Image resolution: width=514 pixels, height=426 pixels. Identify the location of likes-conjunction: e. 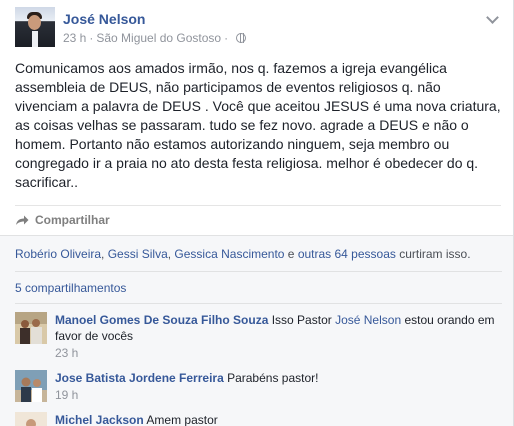
(291, 254).